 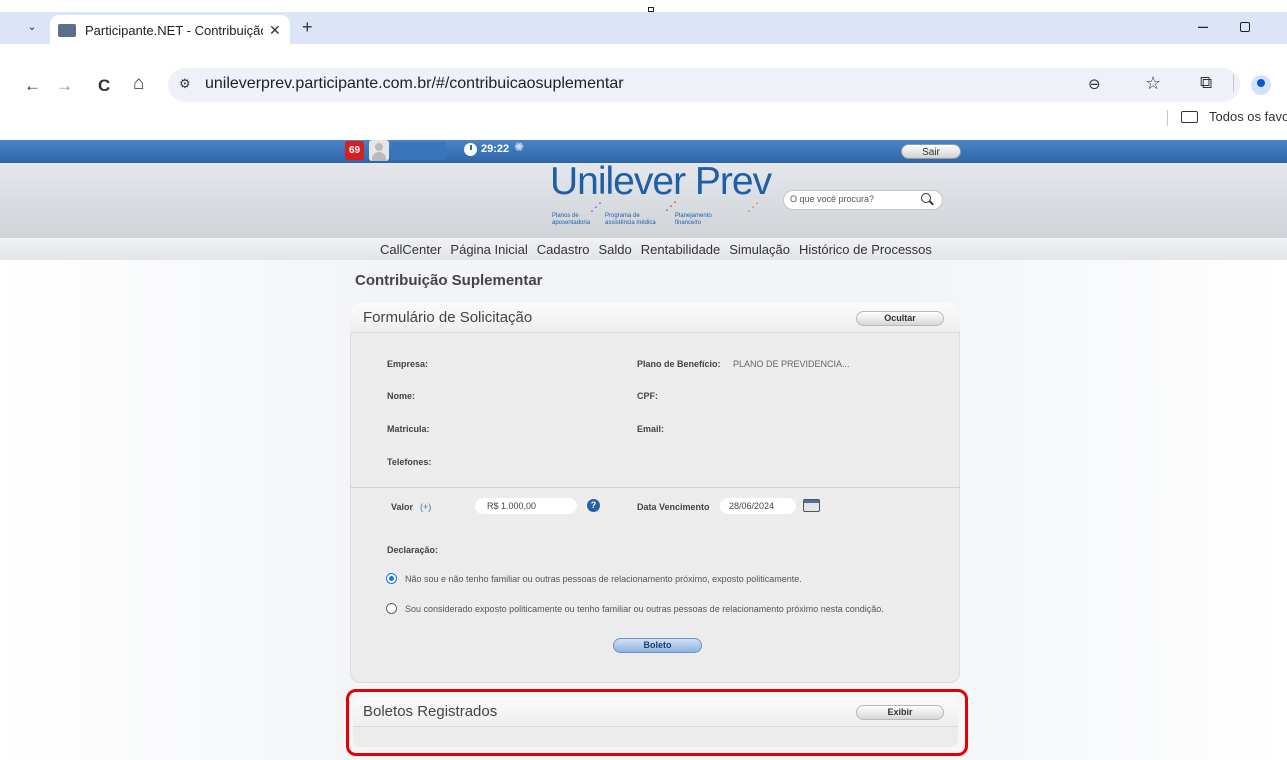 What do you see at coordinates (391, 608) in the screenshot?
I see `radio-exposed` at bounding box center [391, 608].